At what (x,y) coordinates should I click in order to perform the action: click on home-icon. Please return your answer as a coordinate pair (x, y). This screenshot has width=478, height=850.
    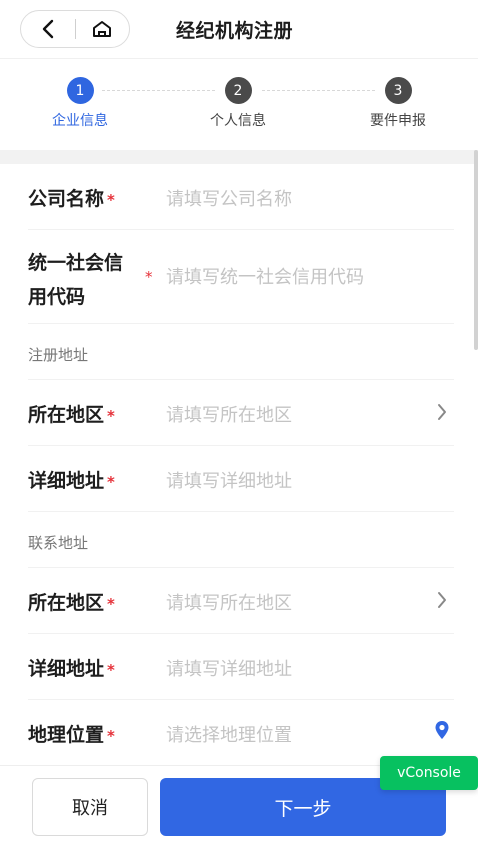
    Looking at the image, I should click on (102, 29).